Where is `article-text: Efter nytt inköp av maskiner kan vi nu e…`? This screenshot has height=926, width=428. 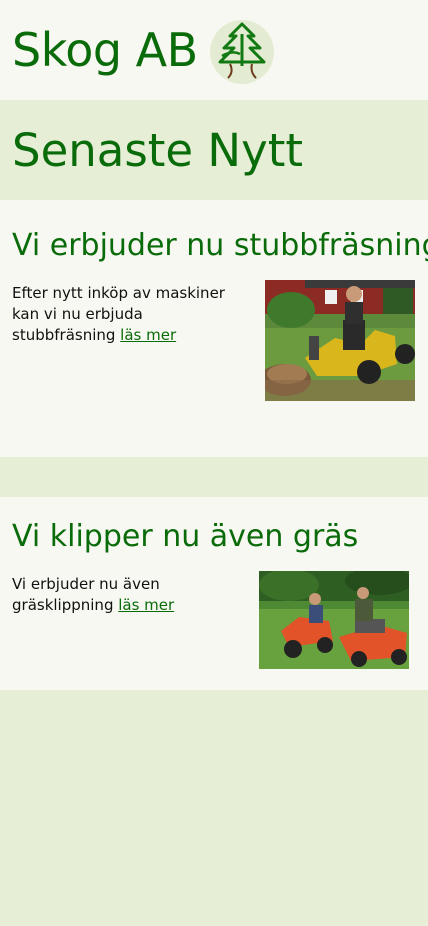
article-text: Efter nytt inköp av maskiner kan vi nu e… is located at coordinates (119, 314).